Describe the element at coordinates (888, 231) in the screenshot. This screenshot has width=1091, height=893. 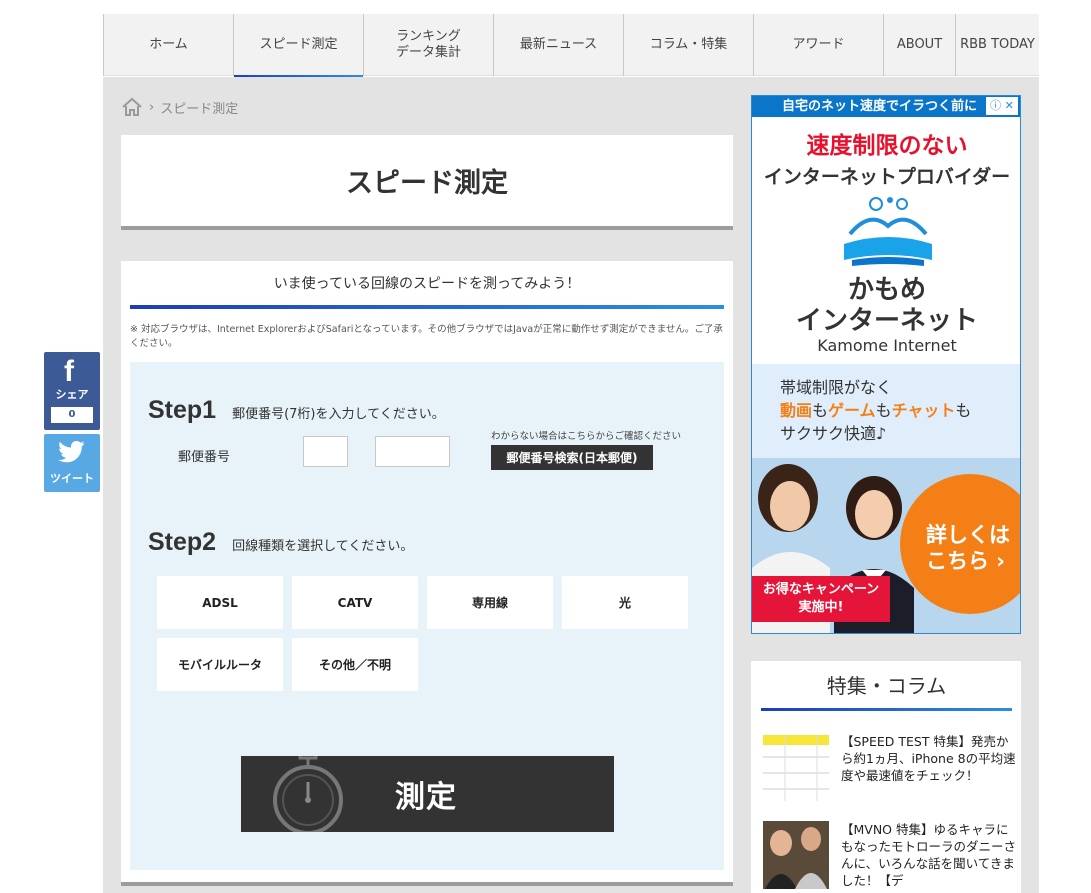
I see `kamome-logo-icon` at that location.